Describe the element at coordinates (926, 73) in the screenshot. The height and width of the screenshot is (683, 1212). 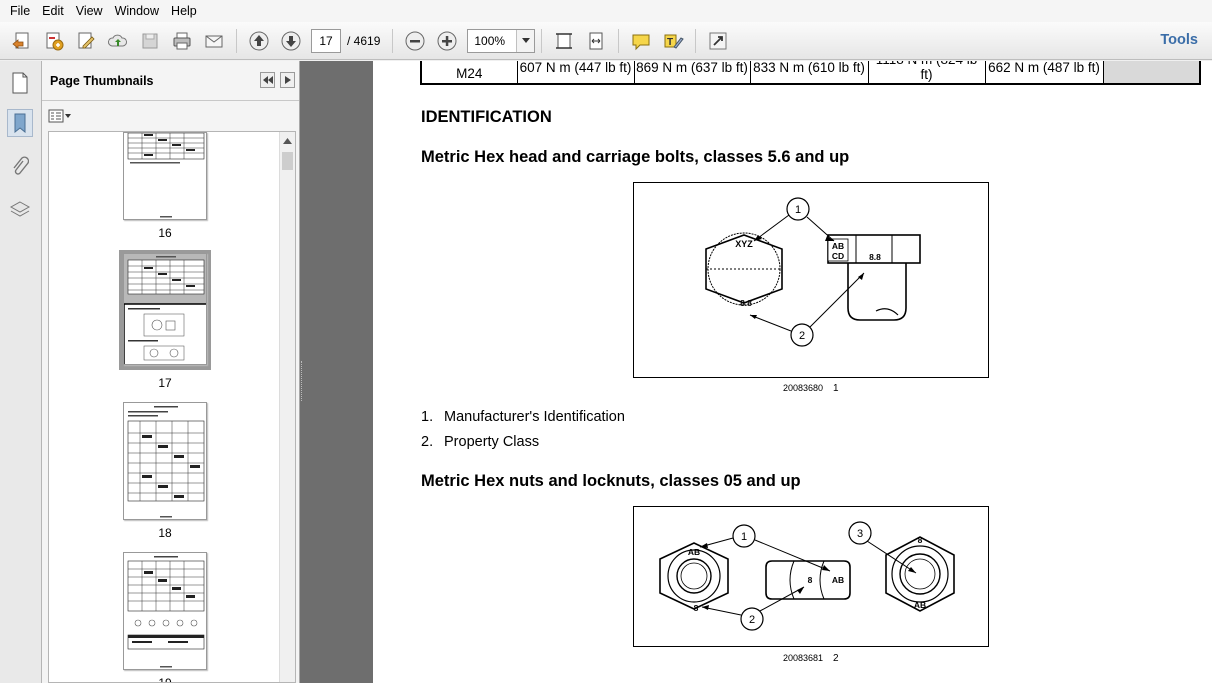
I see `table-cell: 1118 N m (824 lb ft)` at that location.